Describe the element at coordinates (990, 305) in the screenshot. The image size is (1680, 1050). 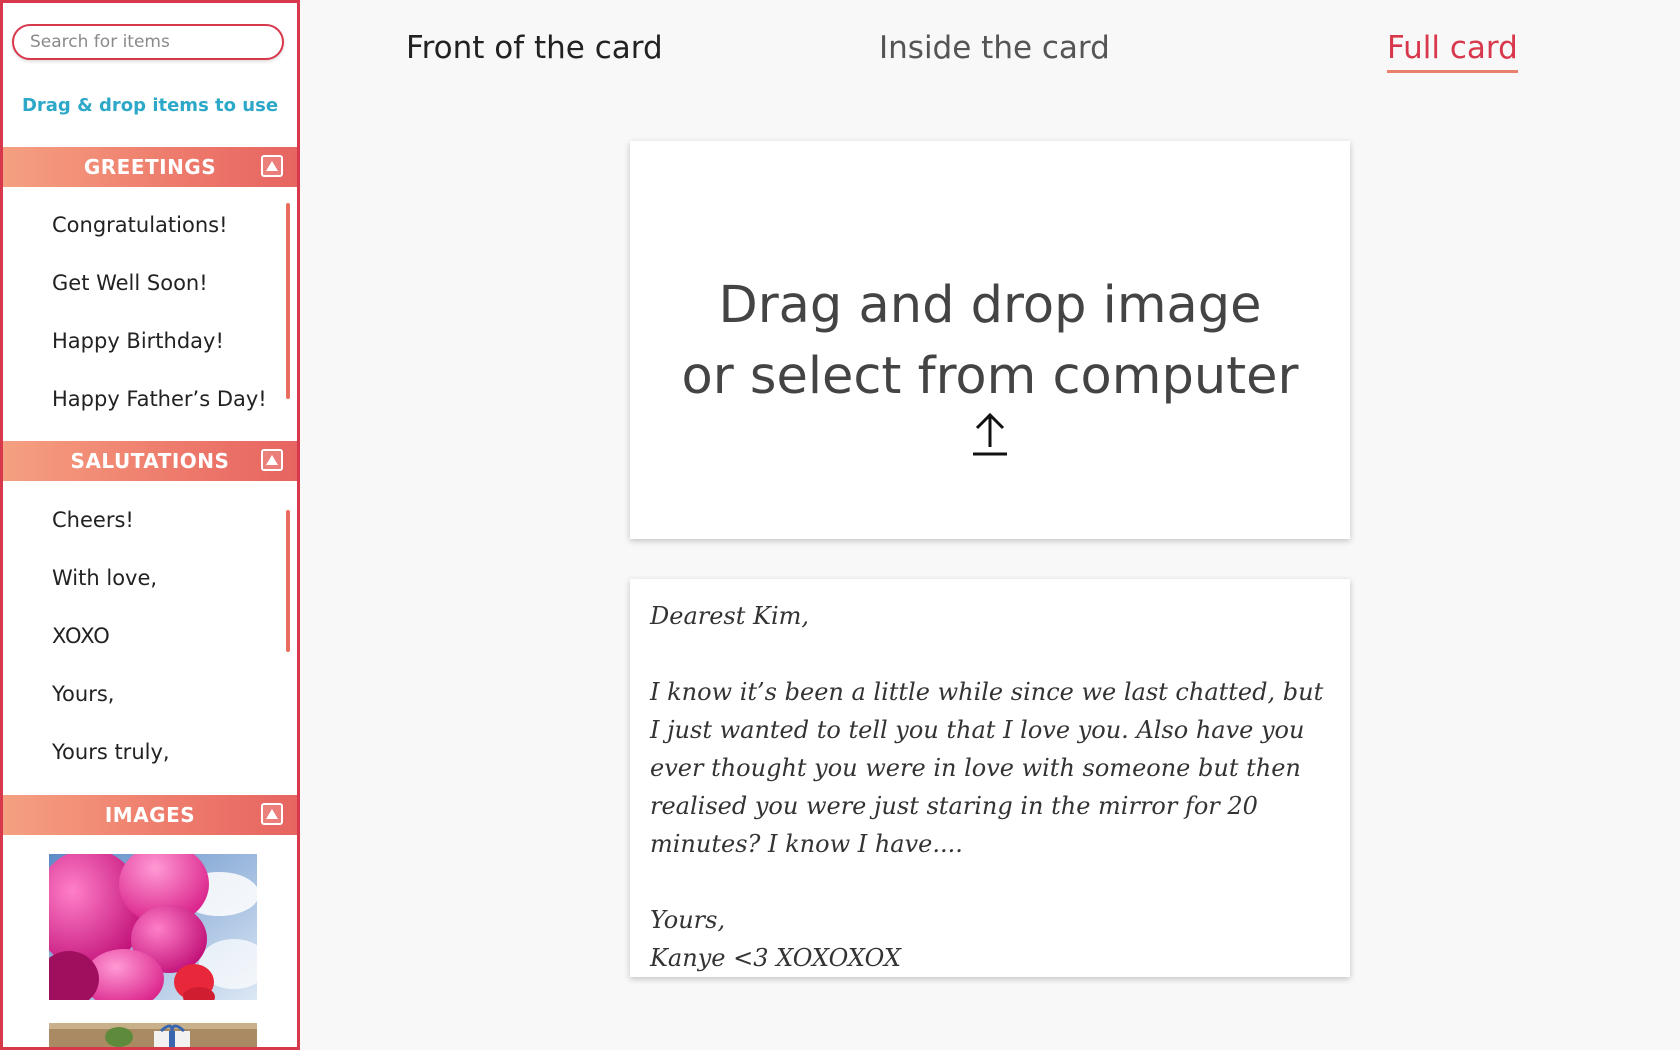
I see `drop-instruction-line-1: Drag and drop image` at that location.